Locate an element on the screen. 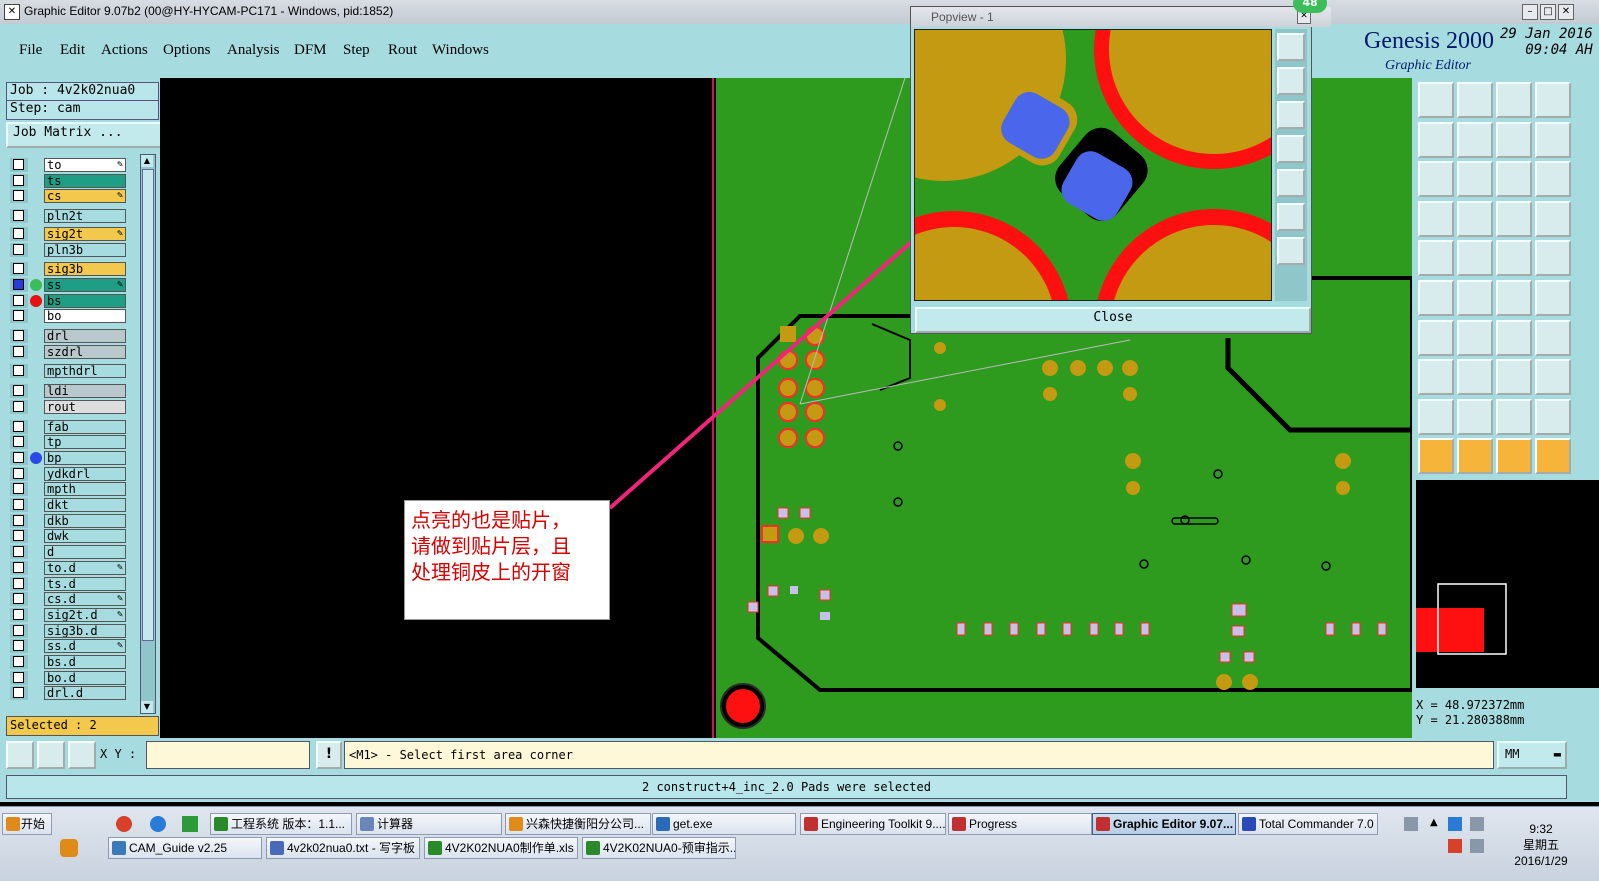 Image resolution: width=1599 pixels, height=881 pixels. popview-zoom-in-icon is located at coordinates (1291, 47).